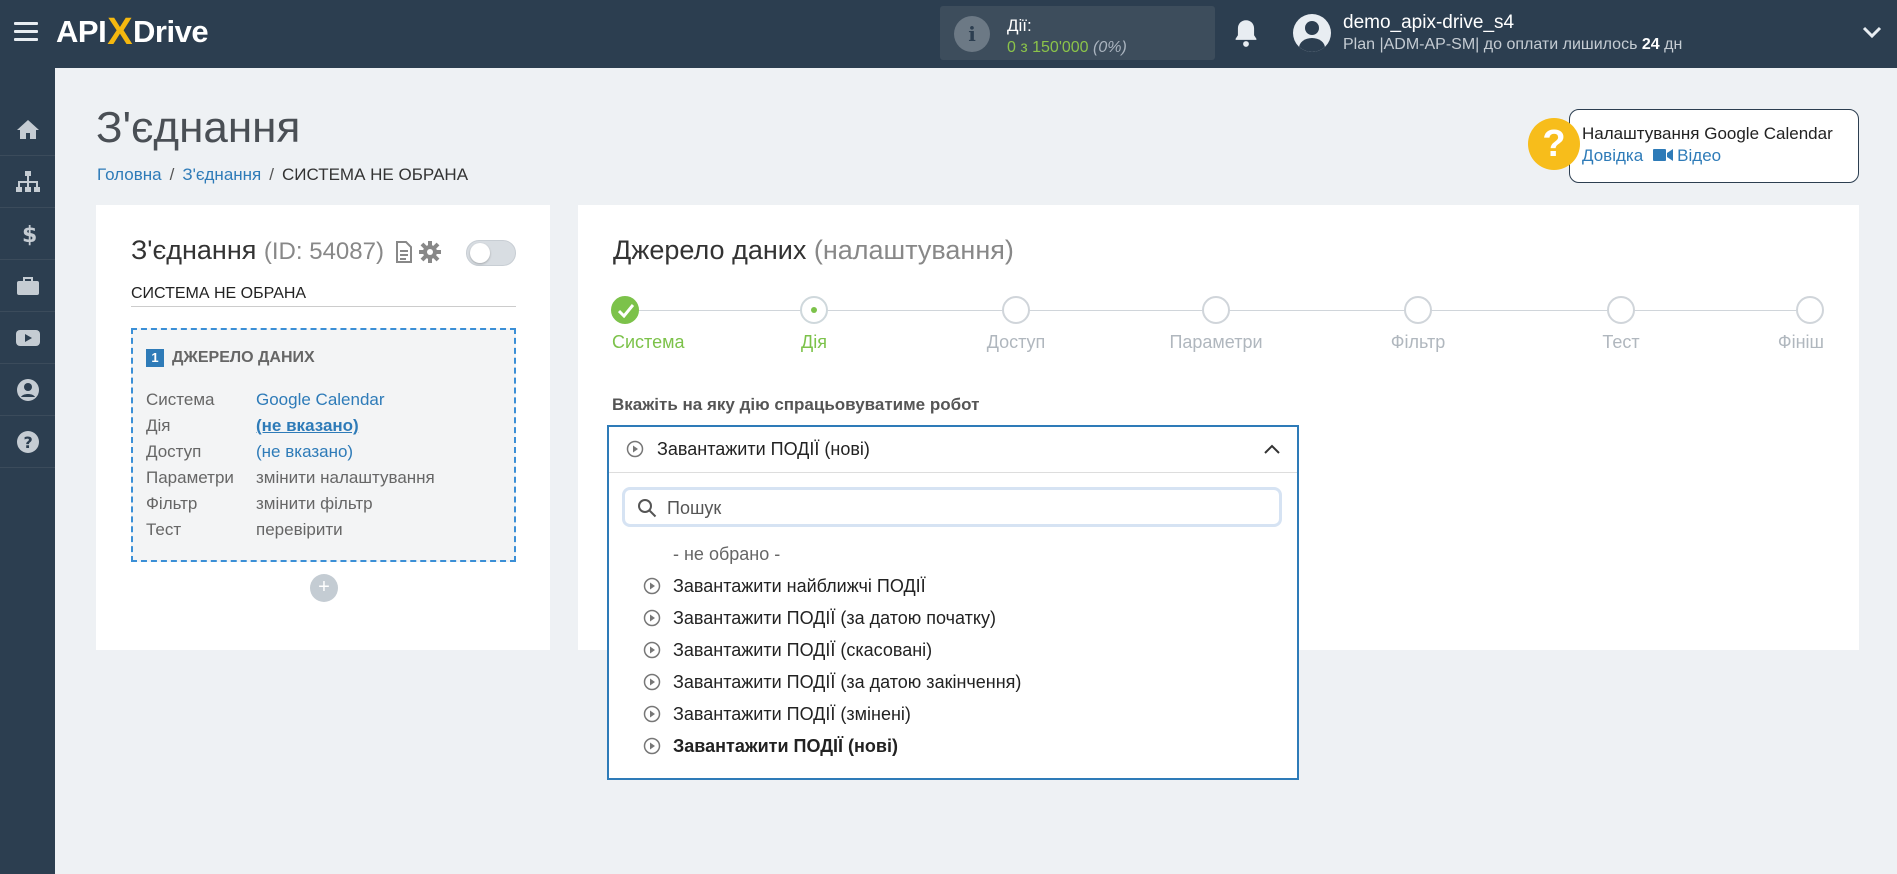 This screenshot has height=874, width=1897. What do you see at coordinates (1872, 32) in the screenshot?
I see `chevron-down-icon` at bounding box center [1872, 32].